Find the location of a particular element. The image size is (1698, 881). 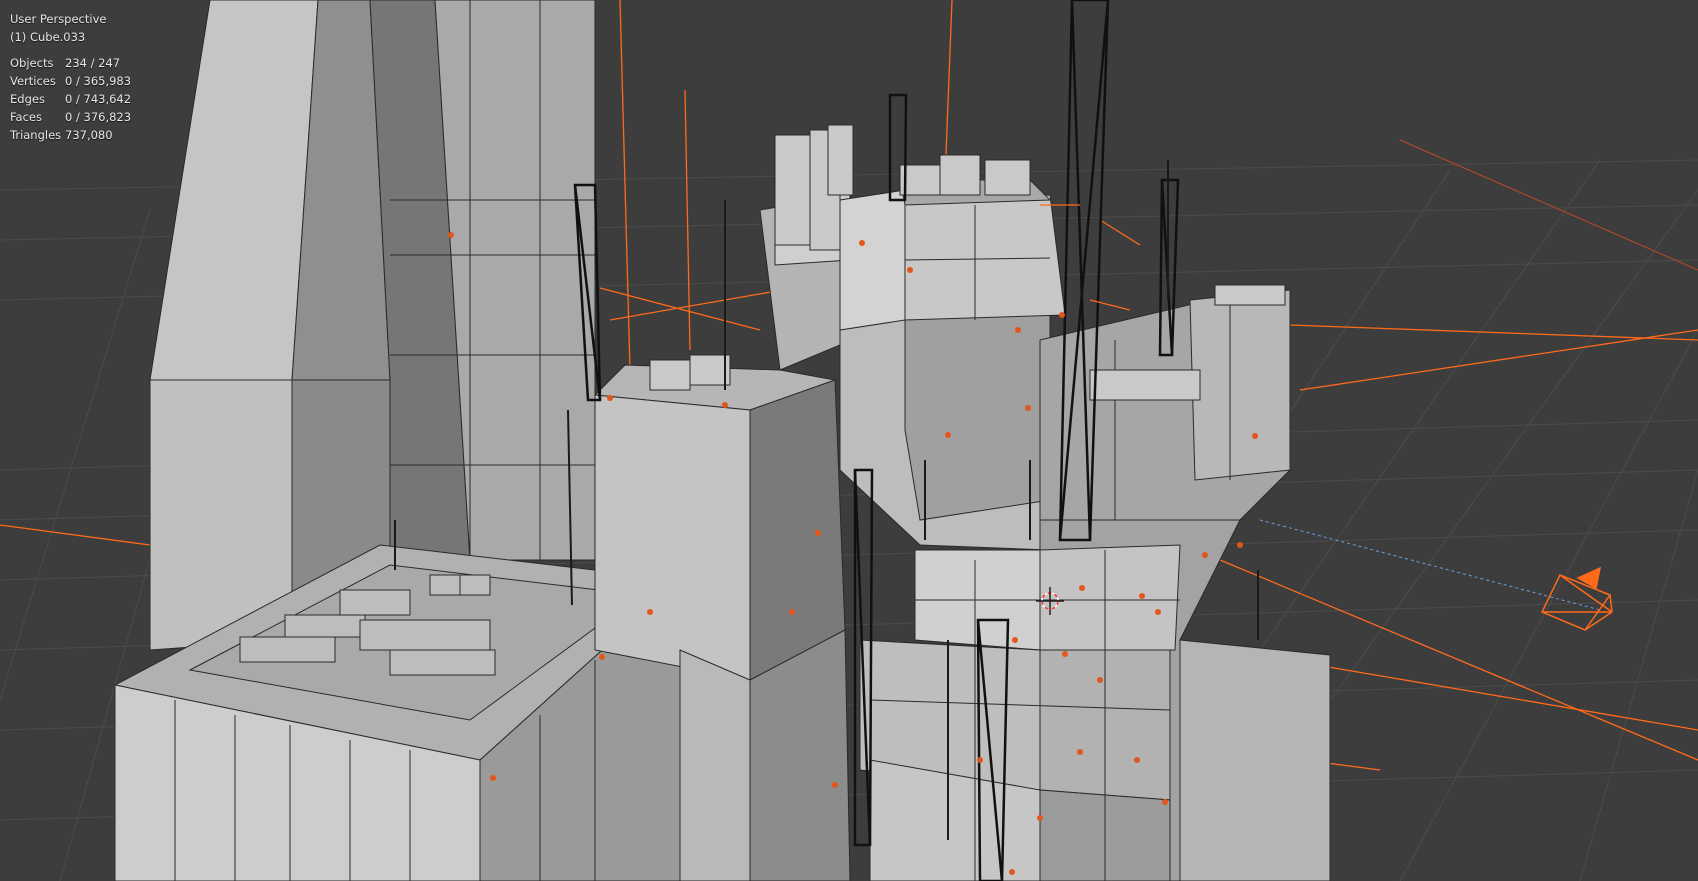

stat-label: Edges is located at coordinates (27, 99).